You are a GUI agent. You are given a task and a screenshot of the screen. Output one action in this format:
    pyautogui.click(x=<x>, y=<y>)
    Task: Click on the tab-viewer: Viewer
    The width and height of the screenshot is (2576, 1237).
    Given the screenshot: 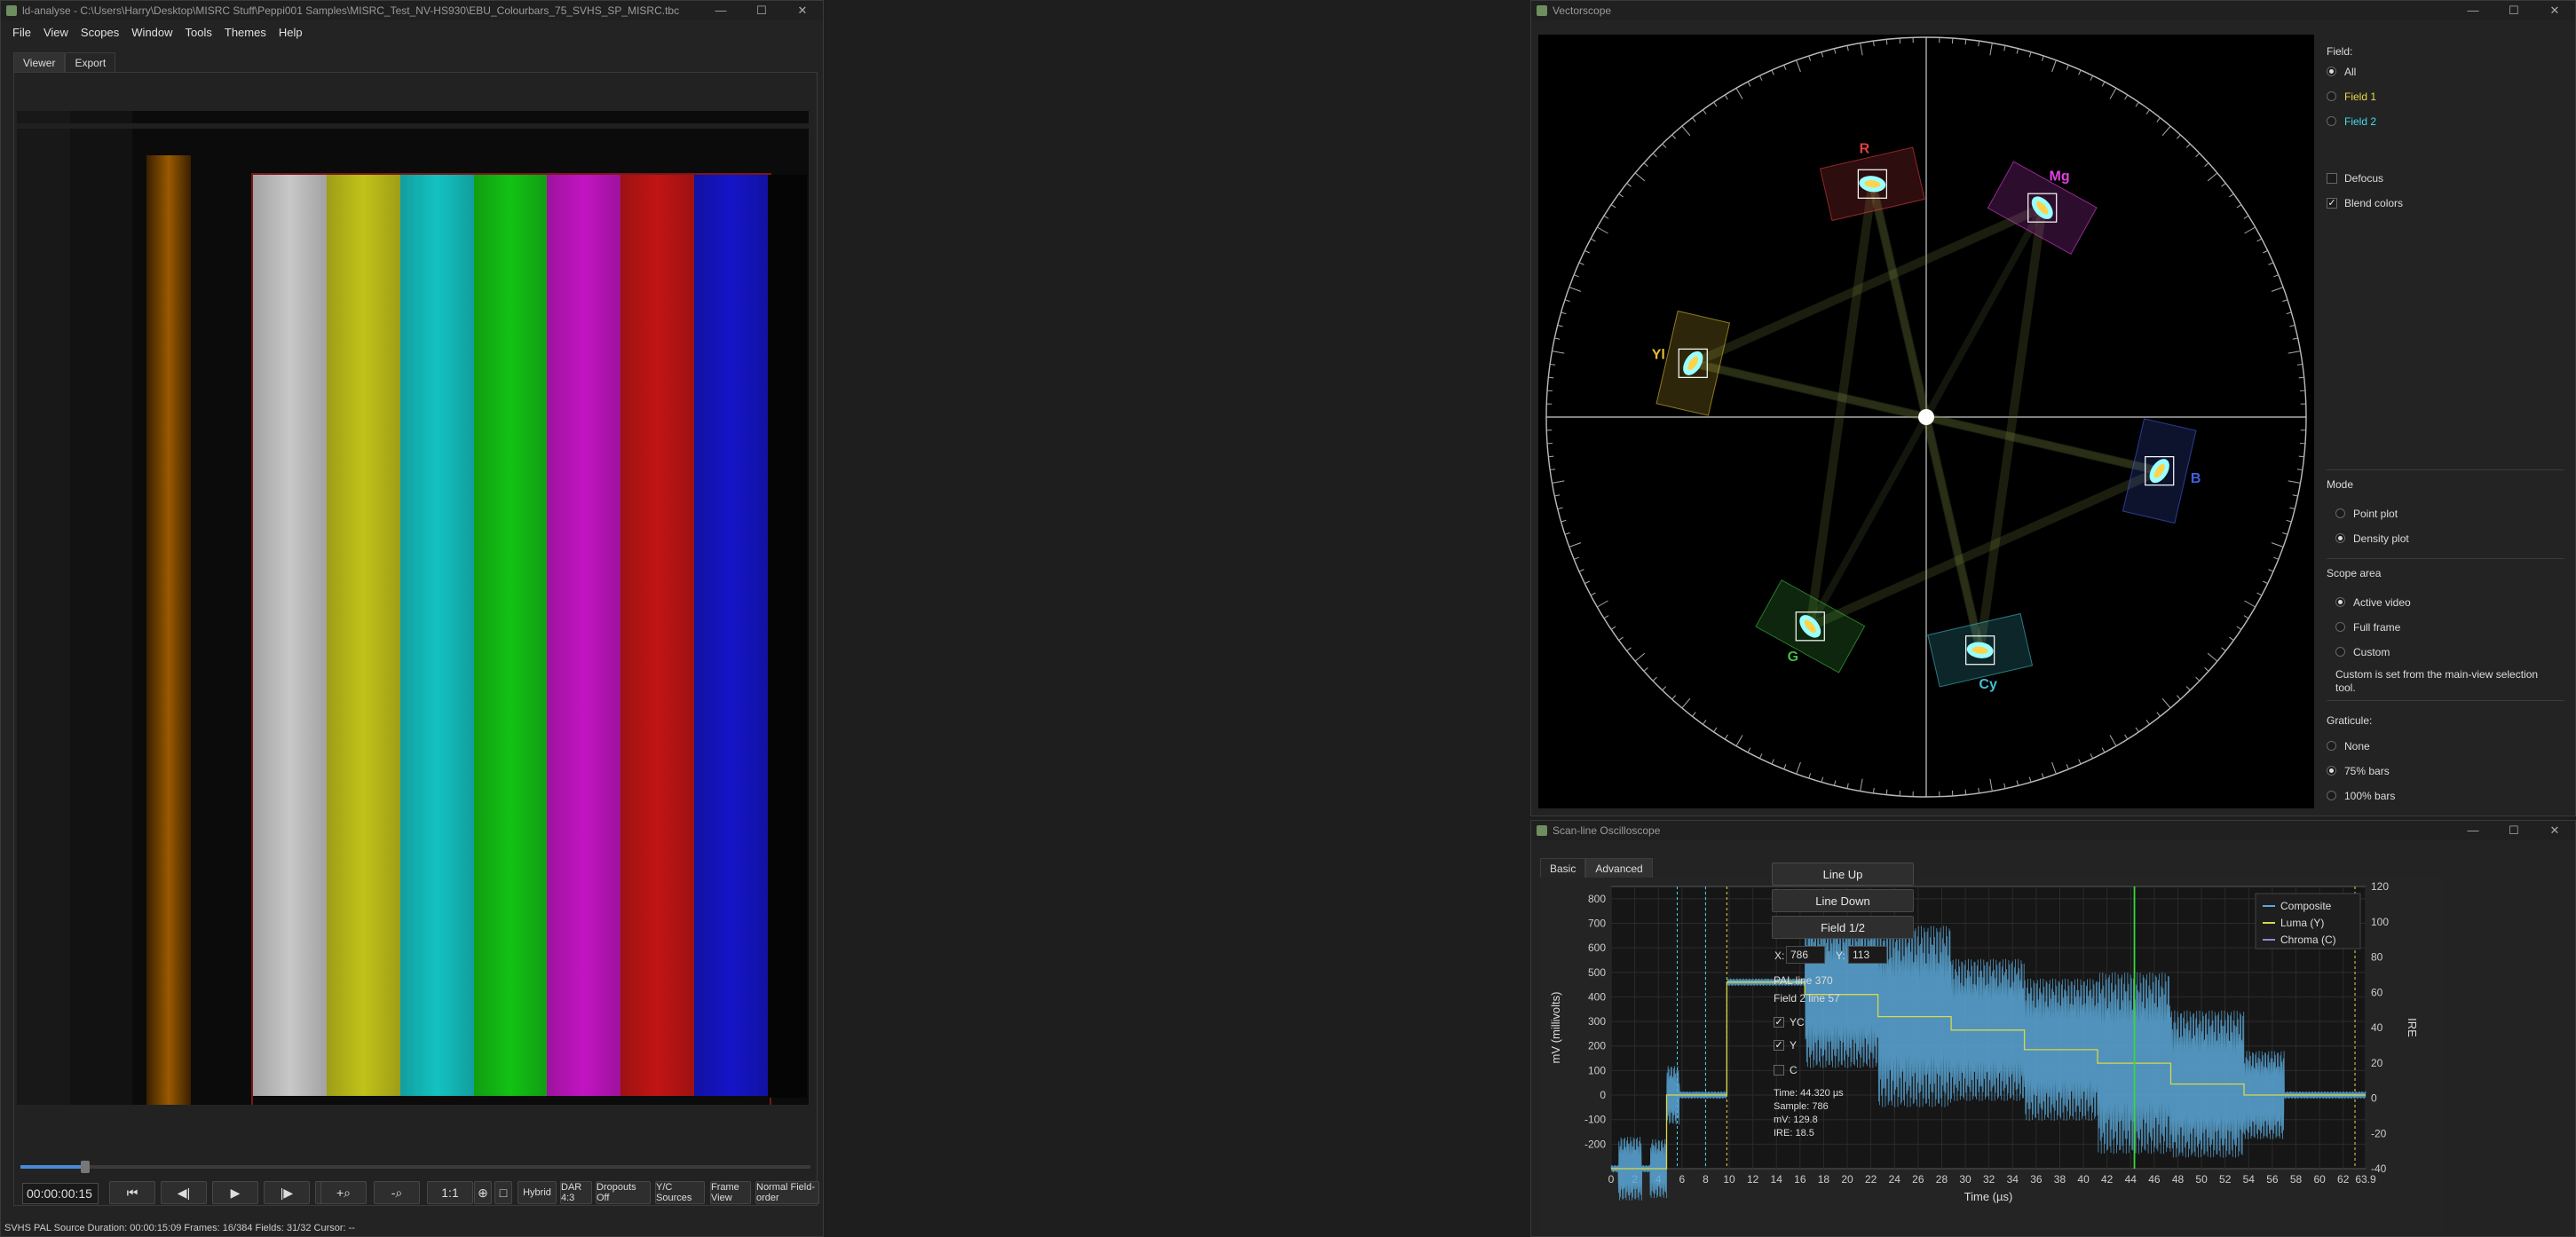 What is the action you would take?
    pyautogui.click(x=39, y=62)
    